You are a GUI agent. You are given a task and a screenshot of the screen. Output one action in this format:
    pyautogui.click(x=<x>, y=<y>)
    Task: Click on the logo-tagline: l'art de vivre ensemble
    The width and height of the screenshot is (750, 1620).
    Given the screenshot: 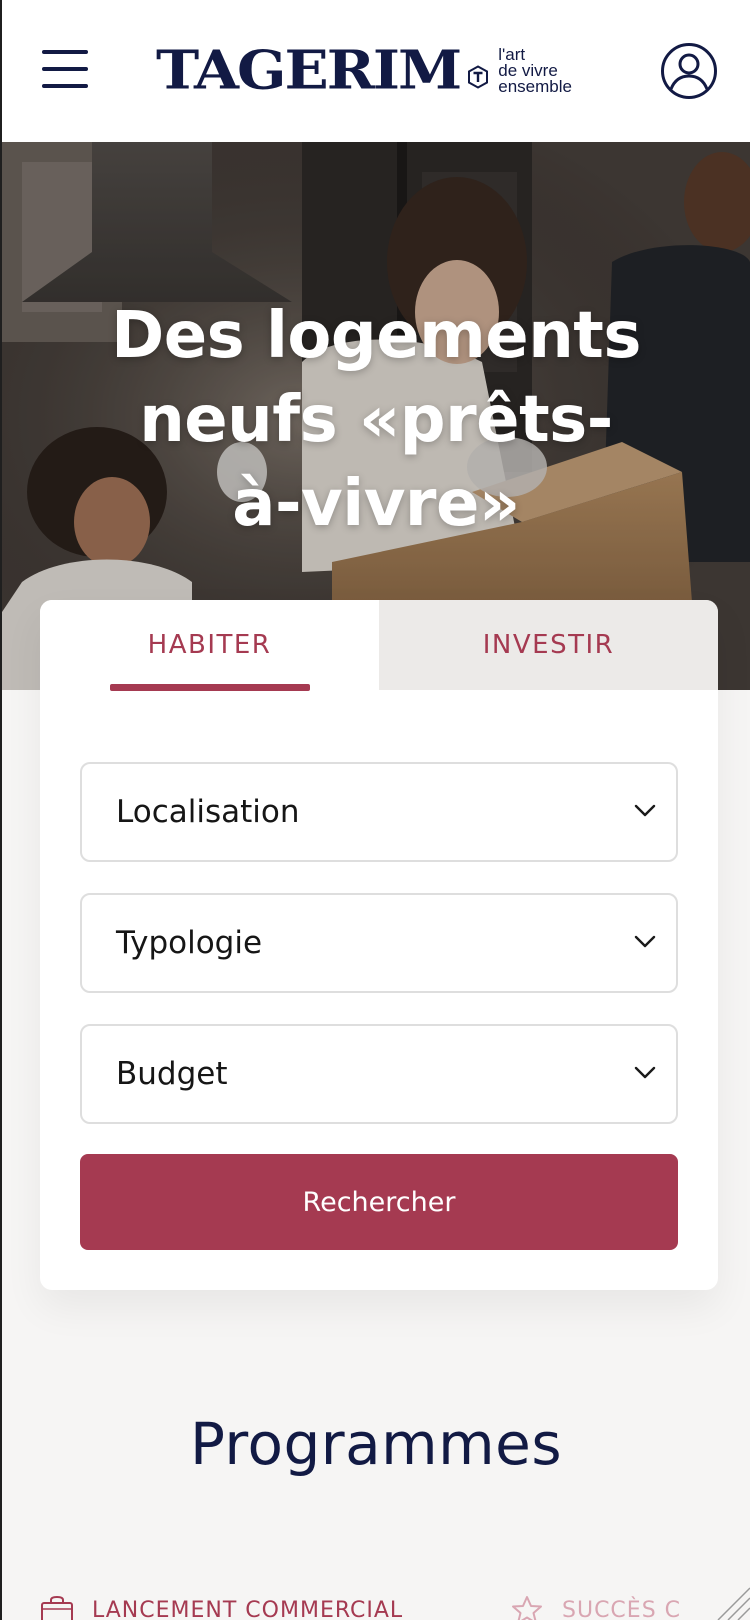 What is the action you would take?
    pyautogui.click(x=535, y=71)
    